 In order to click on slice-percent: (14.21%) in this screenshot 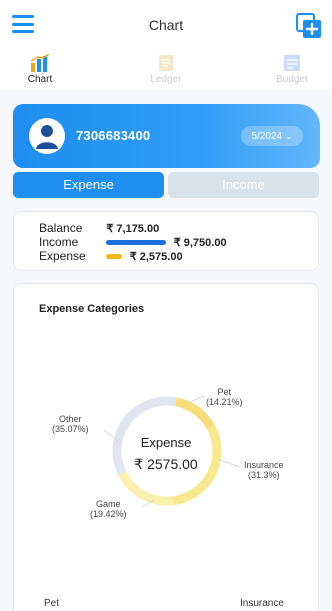, I will do `click(224, 402)`.